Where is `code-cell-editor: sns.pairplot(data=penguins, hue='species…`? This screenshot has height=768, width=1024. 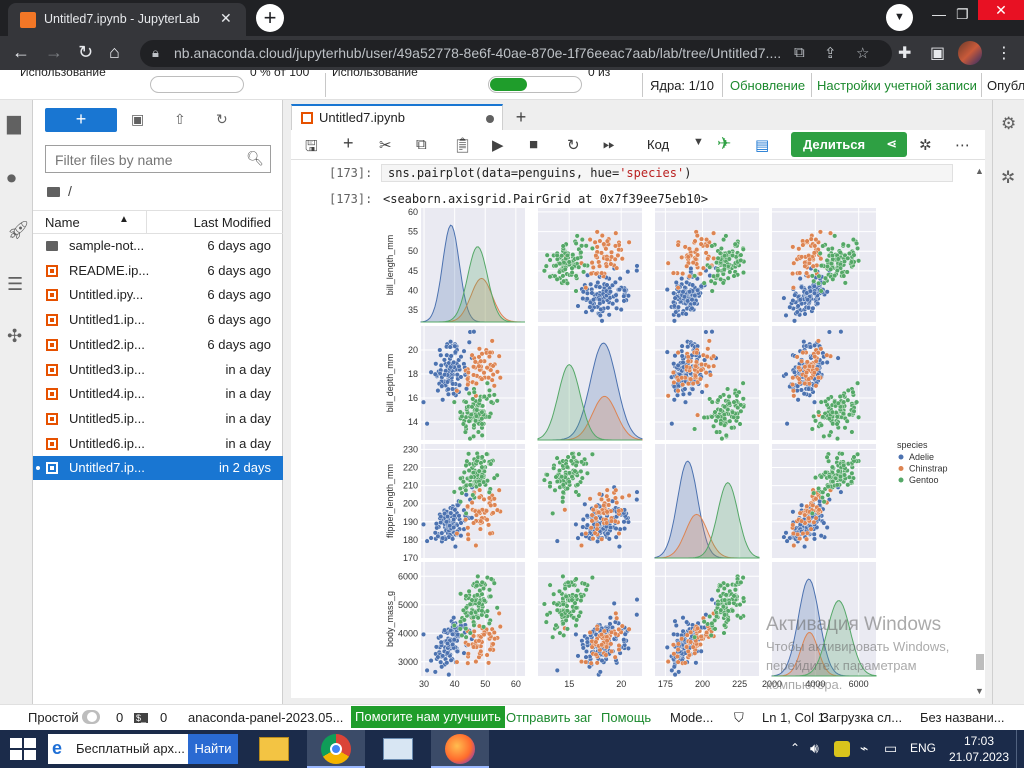
code-cell-editor: sns.pairplot(data=penguins, hue='species… is located at coordinates (667, 173).